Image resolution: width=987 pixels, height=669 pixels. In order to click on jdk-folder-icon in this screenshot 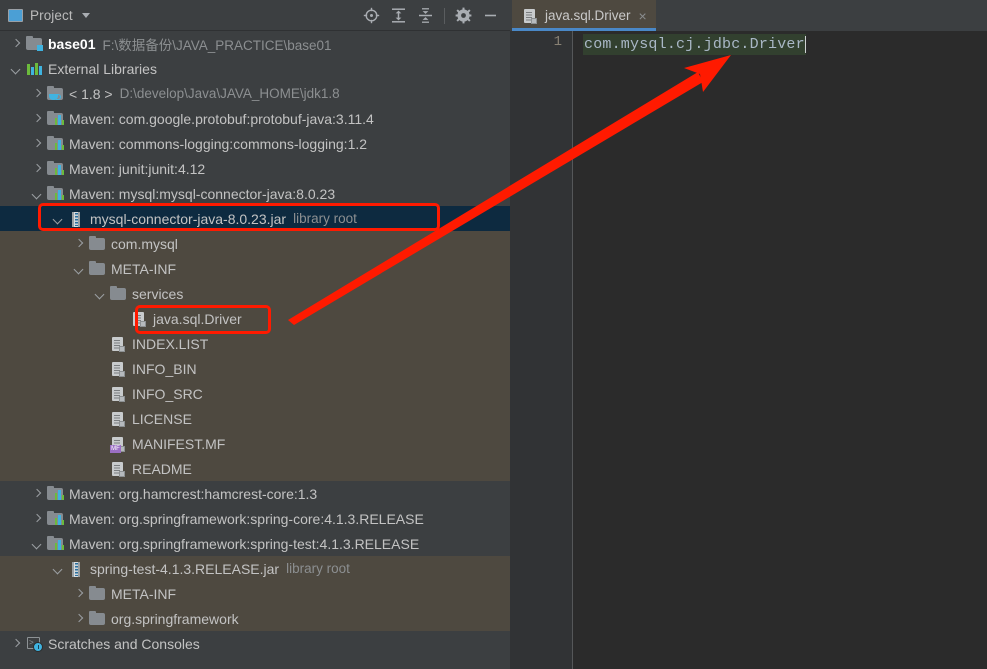, I will do `click(55, 93)`.